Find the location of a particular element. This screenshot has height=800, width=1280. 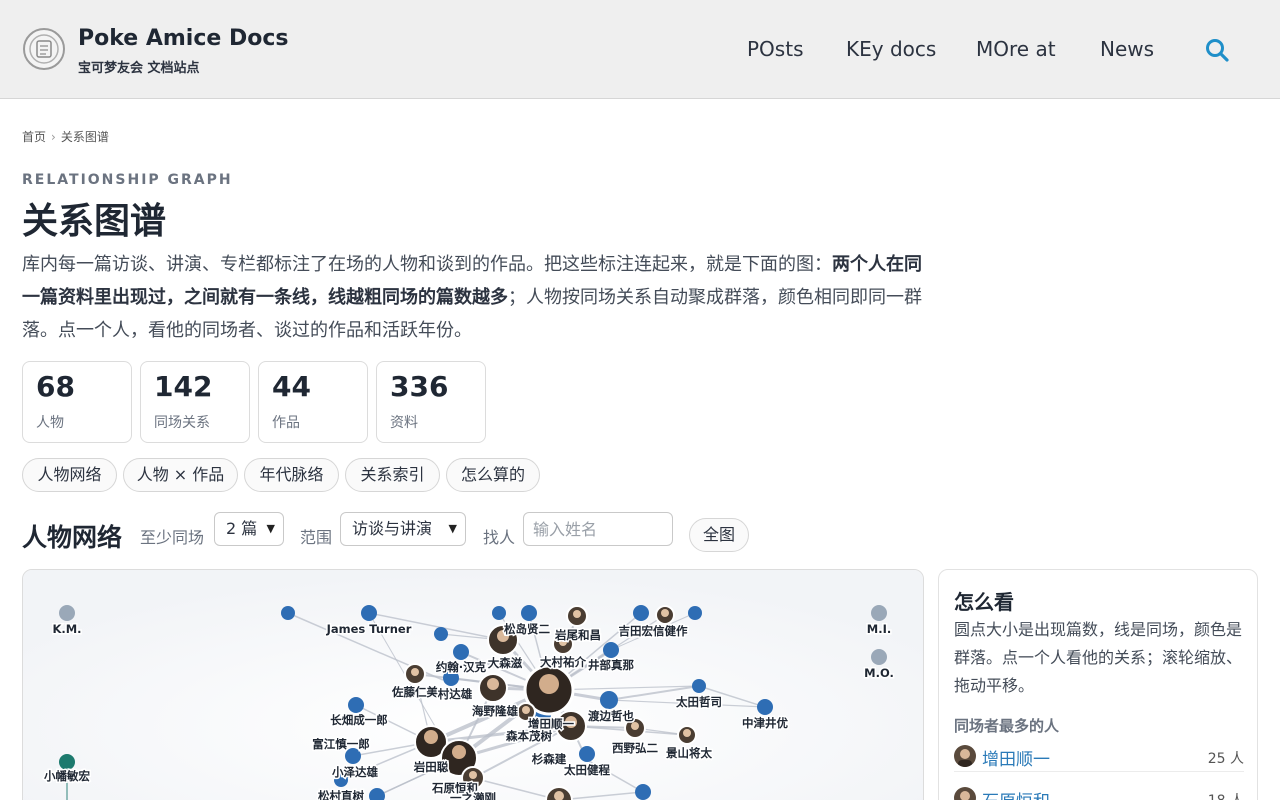

search-icon is located at coordinates (1217, 50).